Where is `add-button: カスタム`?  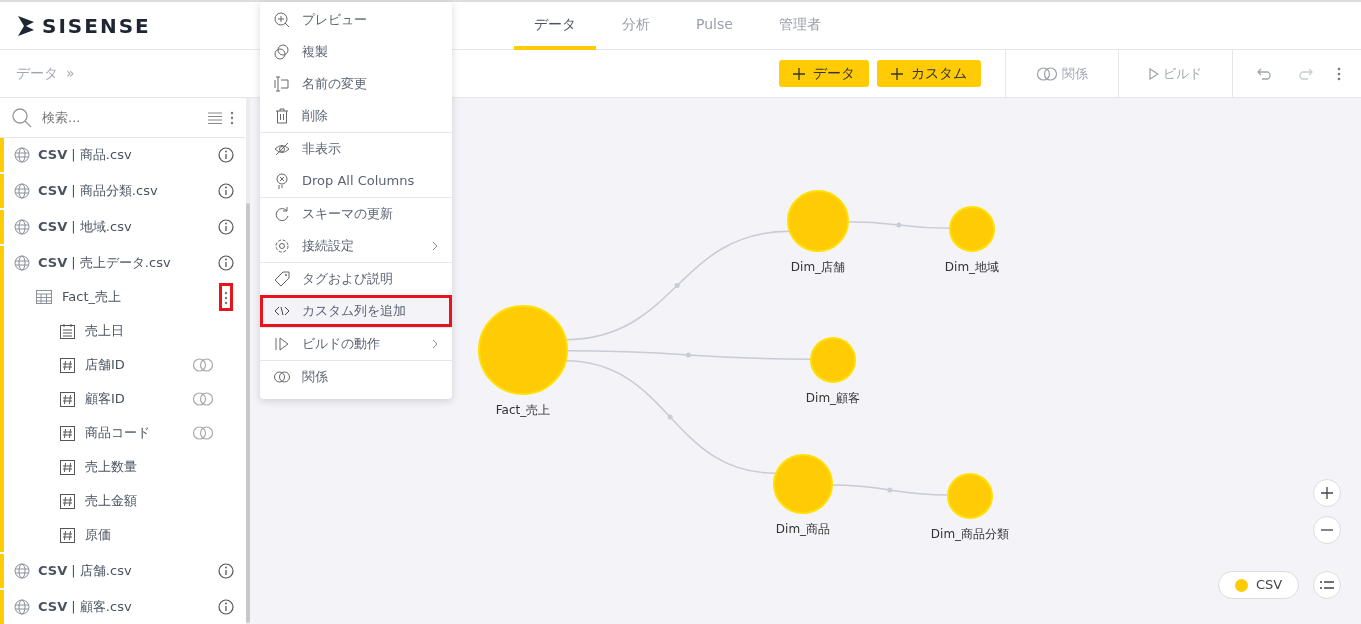
add-button: カスタム is located at coordinates (929, 73).